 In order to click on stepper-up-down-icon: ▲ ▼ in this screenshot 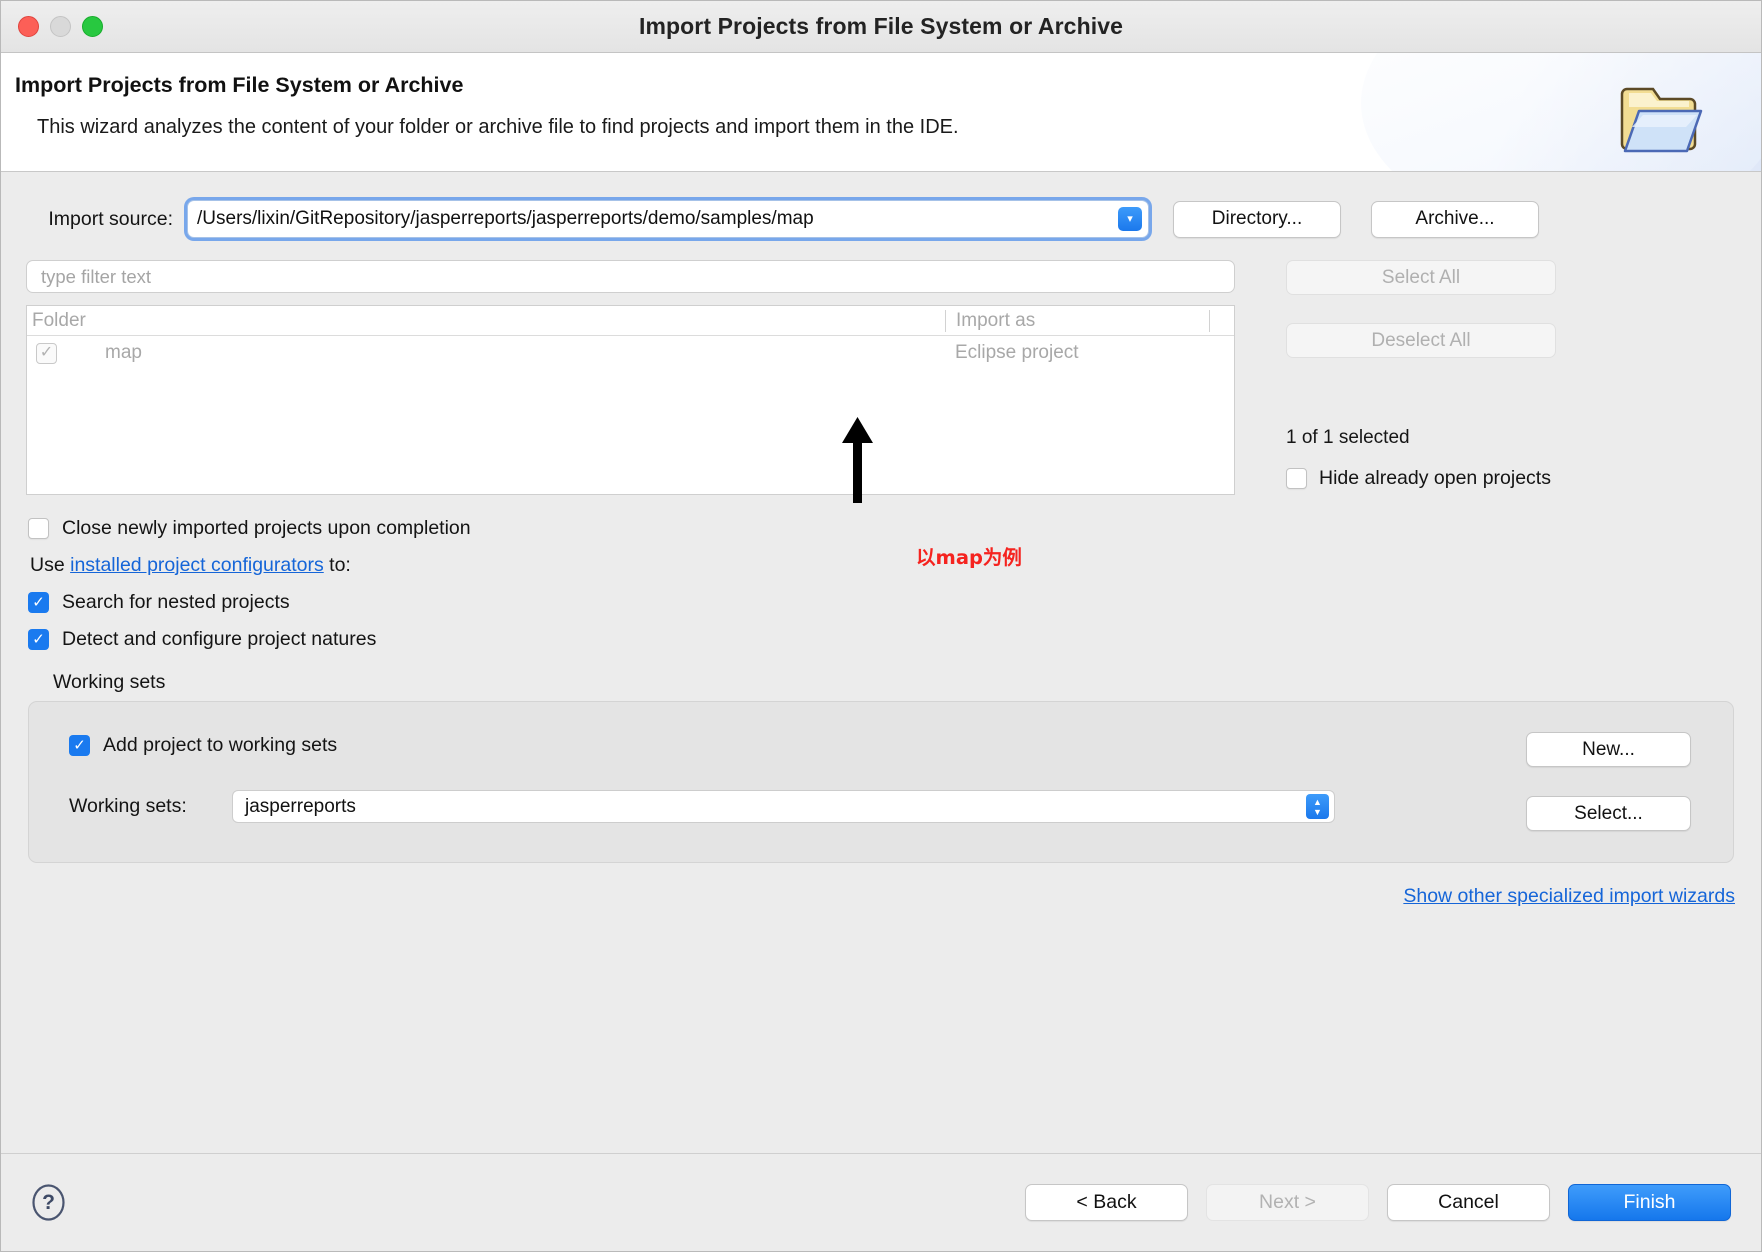, I will do `click(1317, 806)`.